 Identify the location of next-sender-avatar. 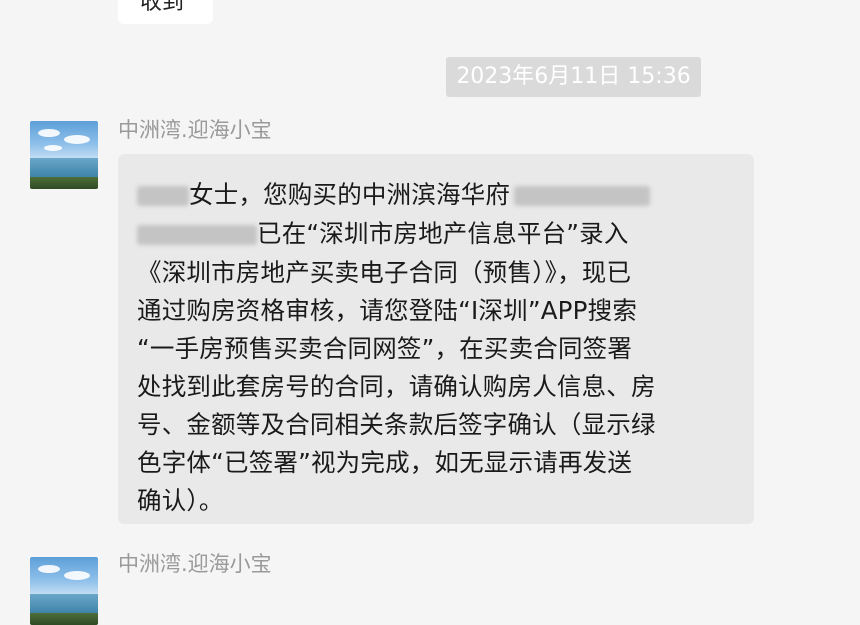
(64, 591).